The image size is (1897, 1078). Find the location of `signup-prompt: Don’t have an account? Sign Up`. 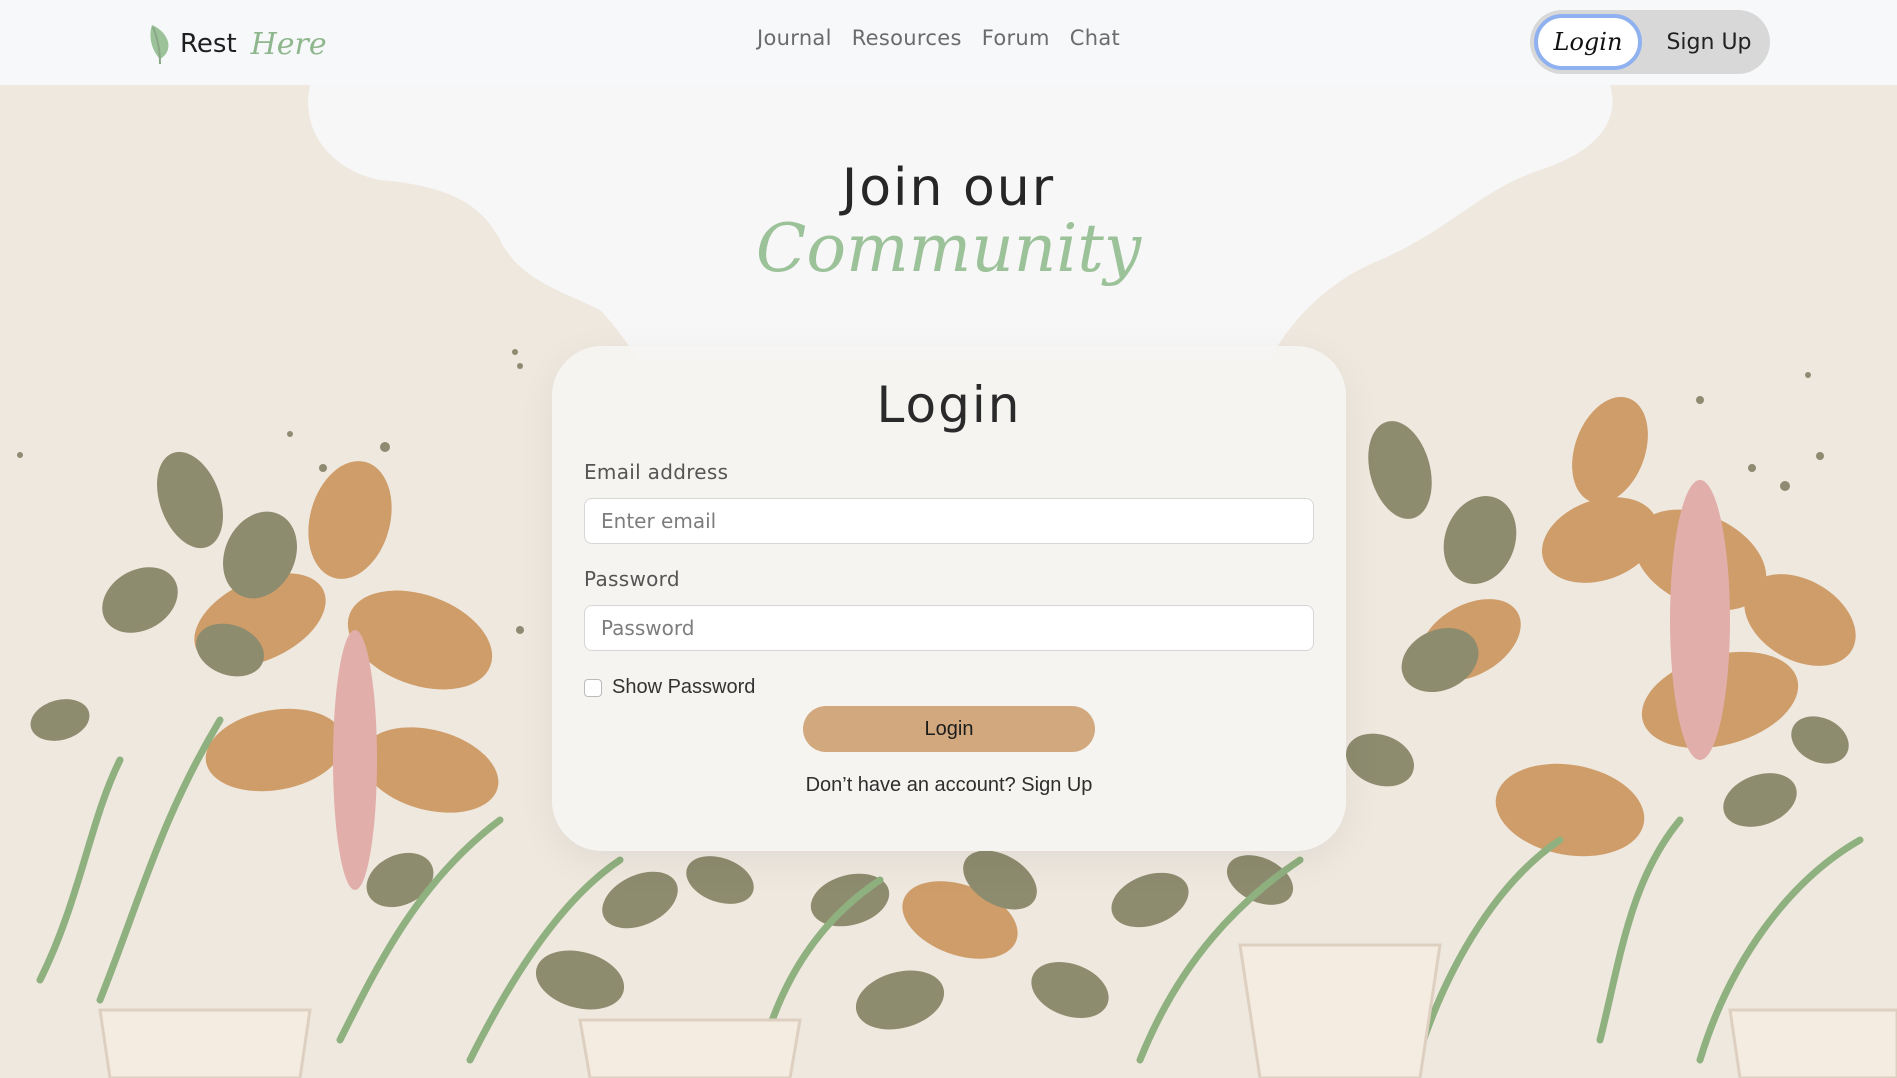

signup-prompt: Don’t have an account? Sign Up is located at coordinates (949, 785).